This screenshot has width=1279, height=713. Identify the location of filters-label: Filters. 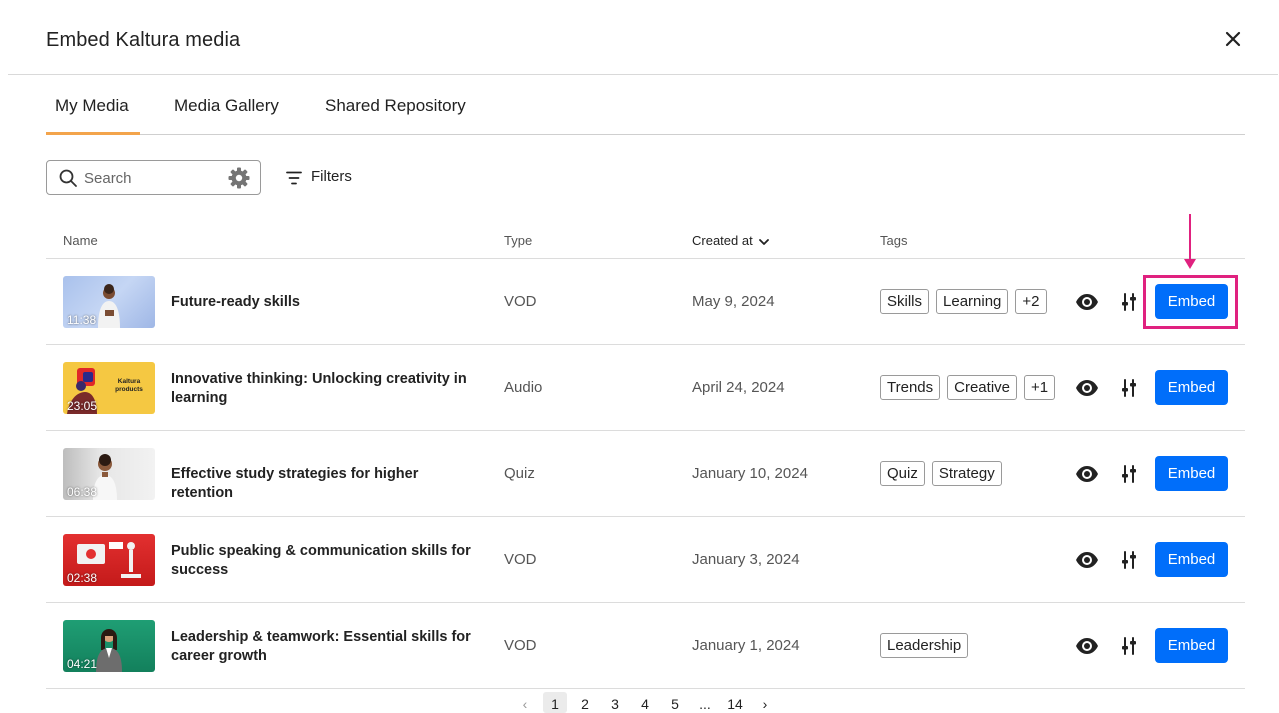
(331, 176).